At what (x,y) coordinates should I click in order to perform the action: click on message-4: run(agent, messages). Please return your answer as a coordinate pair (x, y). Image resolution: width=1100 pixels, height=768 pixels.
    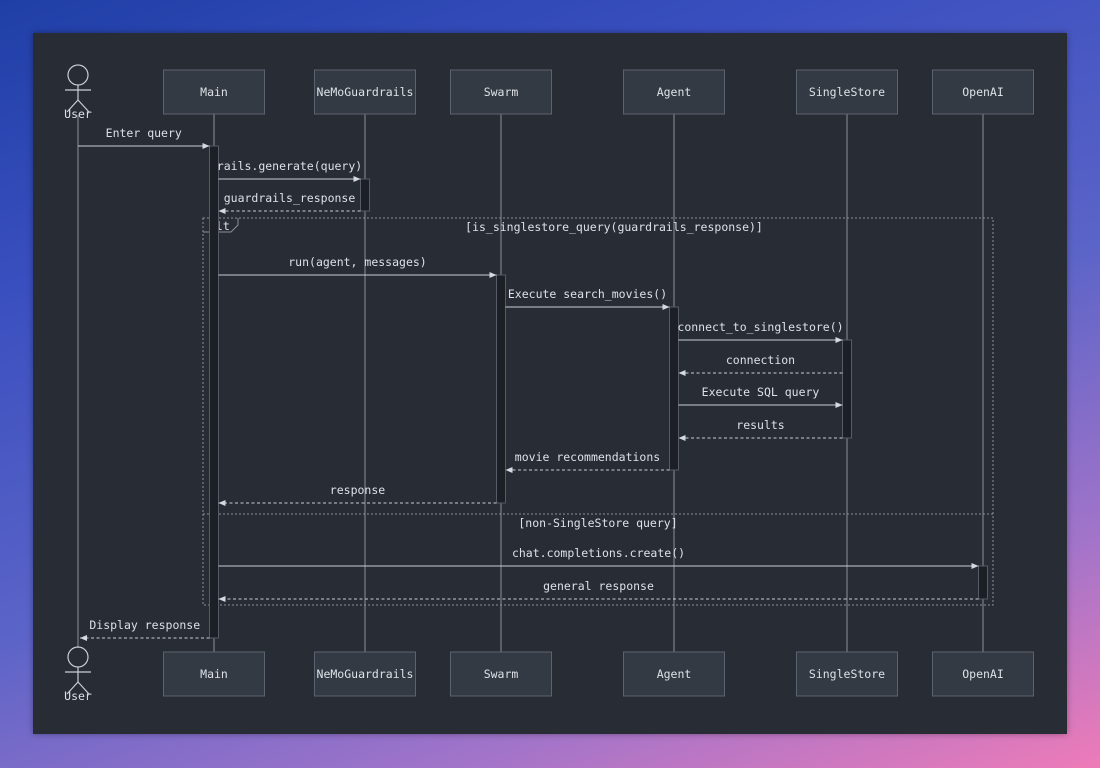
    Looking at the image, I should click on (357, 266).